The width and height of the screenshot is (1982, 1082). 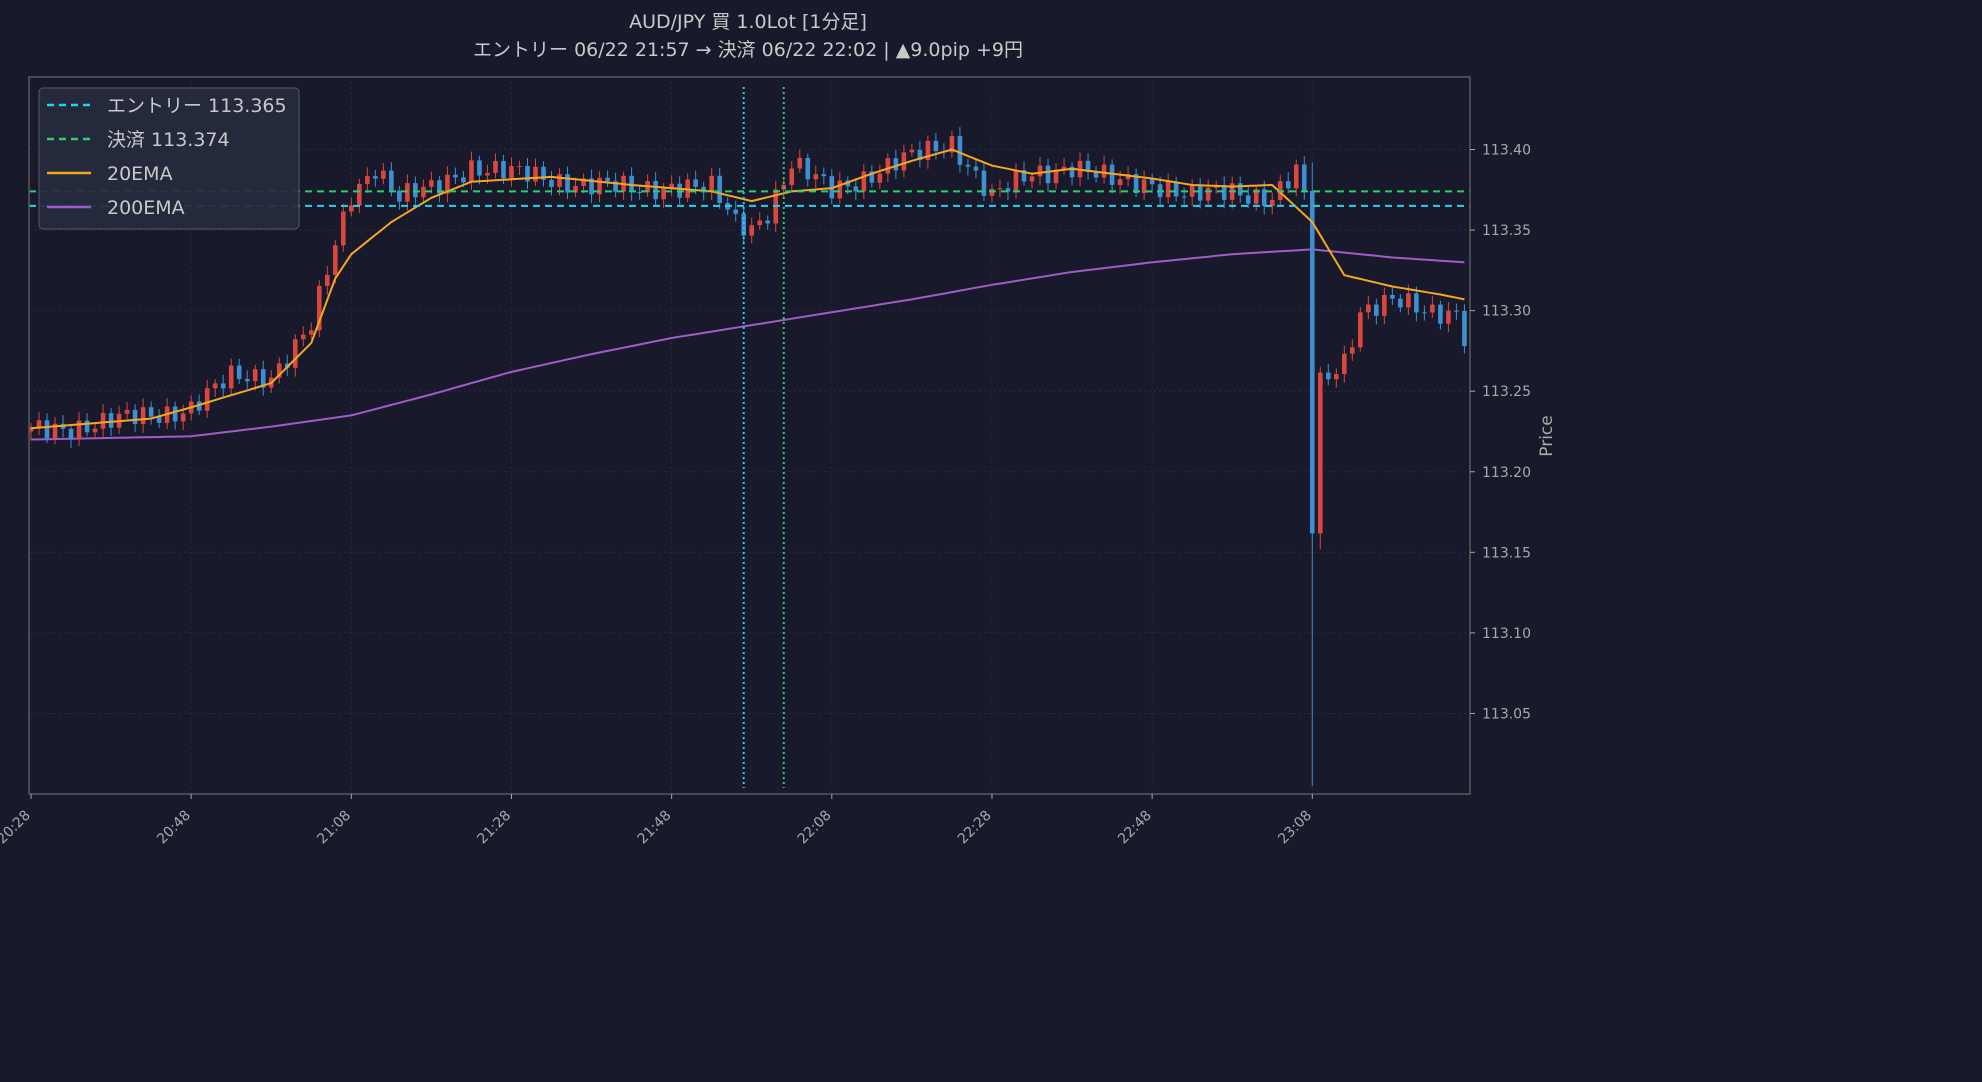 I want to click on legend-label-exit: 決済 113.374, so click(x=168, y=140).